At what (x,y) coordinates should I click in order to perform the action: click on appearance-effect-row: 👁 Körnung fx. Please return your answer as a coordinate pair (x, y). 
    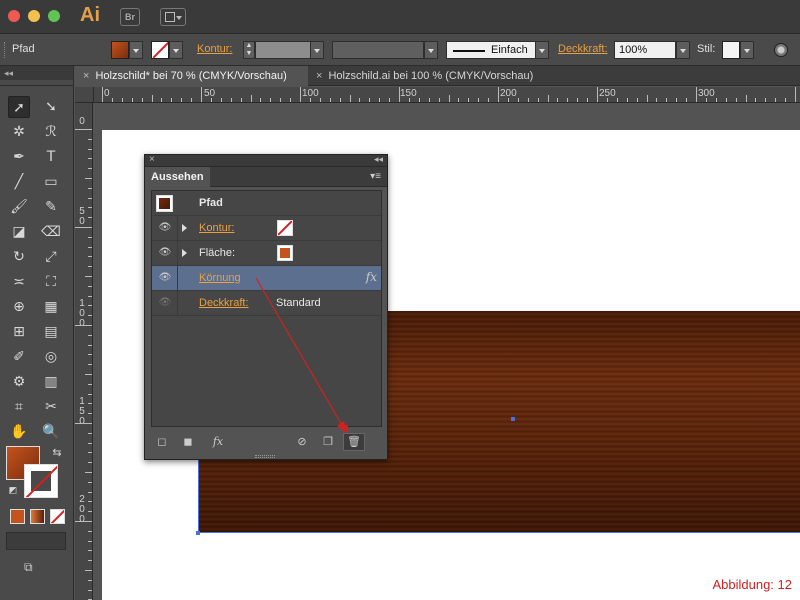
    Looking at the image, I should click on (266, 278).